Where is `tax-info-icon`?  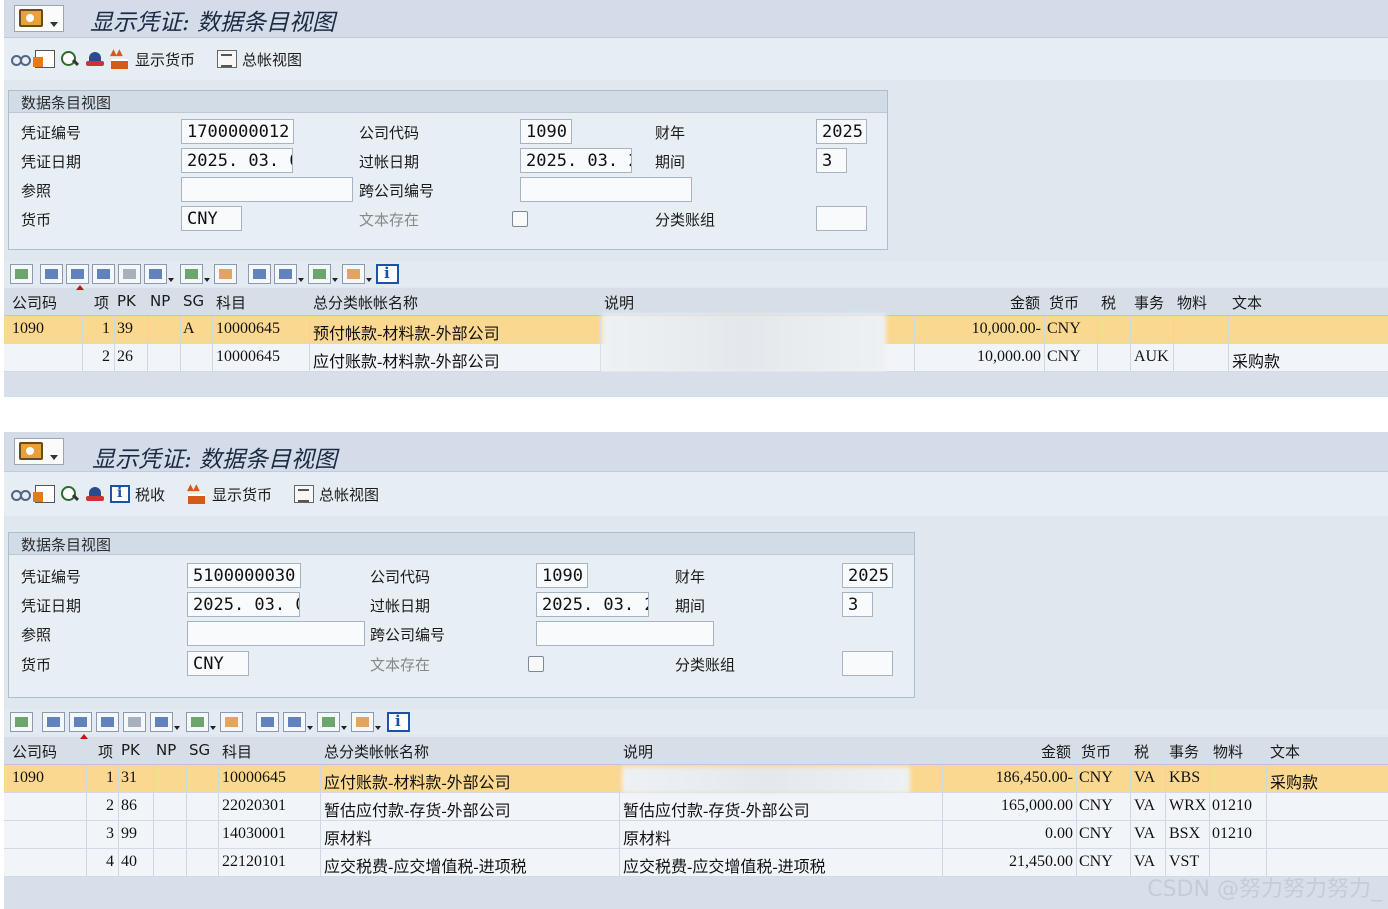
tax-info-icon is located at coordinates (120, 494).